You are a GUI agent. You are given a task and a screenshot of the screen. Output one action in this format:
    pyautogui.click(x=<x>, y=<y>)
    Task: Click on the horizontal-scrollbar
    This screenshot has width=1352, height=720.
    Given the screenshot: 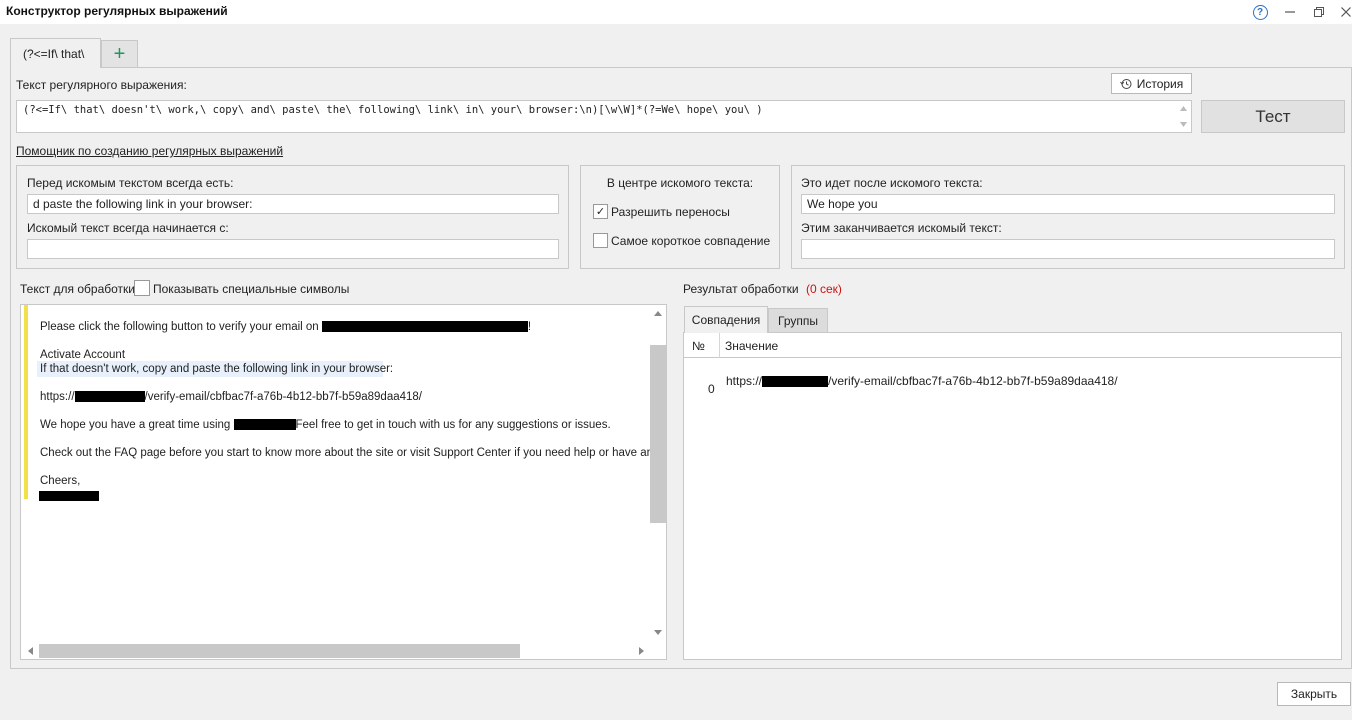 What is the action you would take?
    pyautogui.click(x=335, y=651)
    